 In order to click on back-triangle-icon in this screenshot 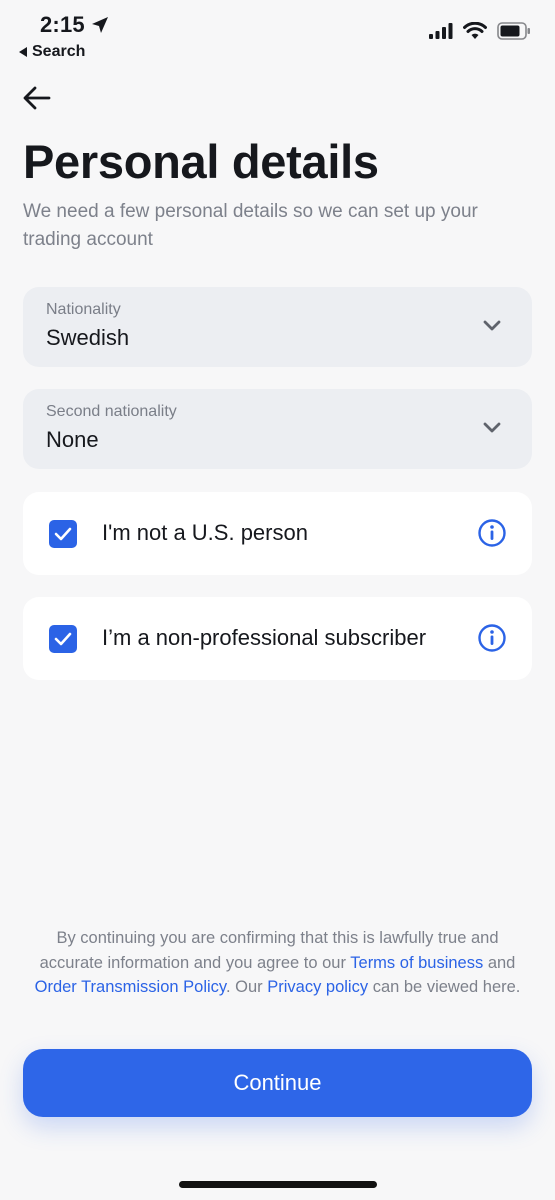, I will do `click(23, 52)`.